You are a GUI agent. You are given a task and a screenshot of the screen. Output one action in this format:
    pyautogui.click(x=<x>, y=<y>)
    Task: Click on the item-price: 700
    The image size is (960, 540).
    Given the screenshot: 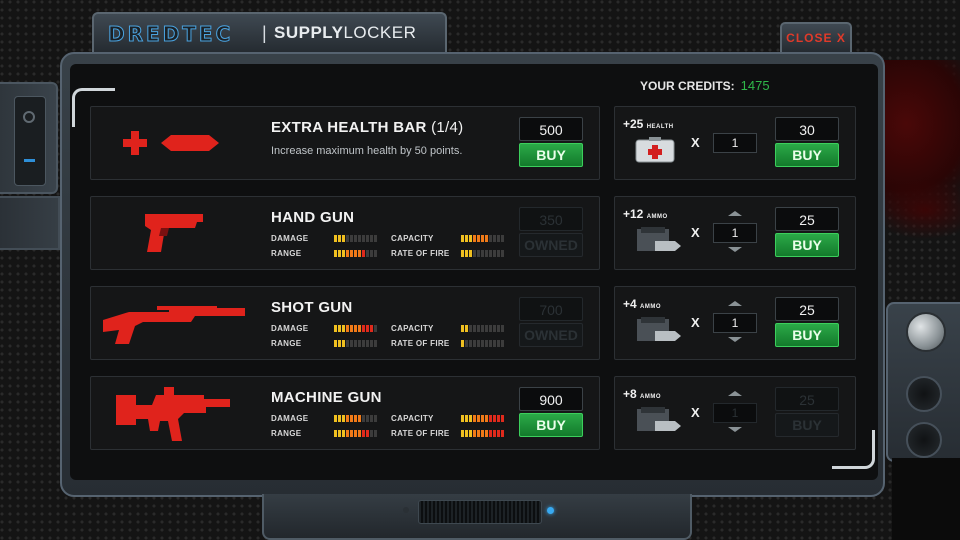 What is the action you would take?
    pyautogui.click(x=551, y=309)
    